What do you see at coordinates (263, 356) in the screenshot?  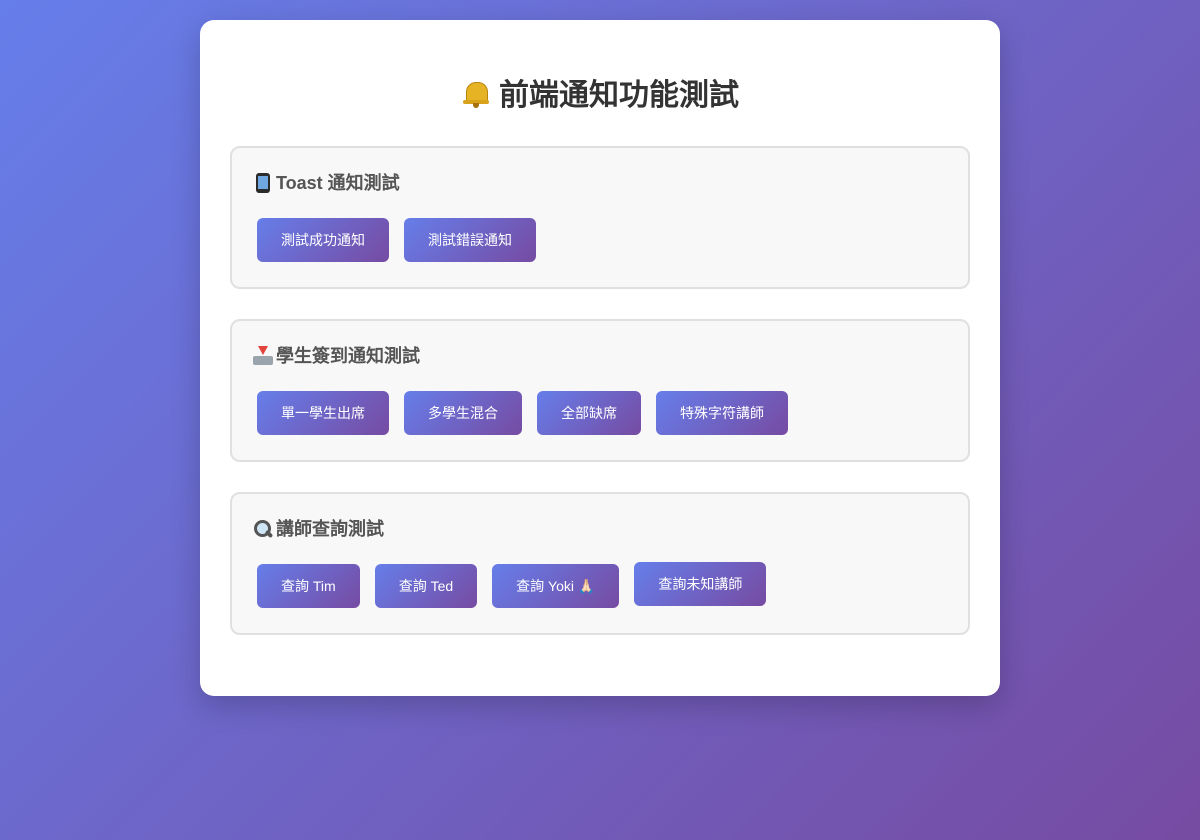 I see `inbox-tray-icon` at bounding box center [263, 356].